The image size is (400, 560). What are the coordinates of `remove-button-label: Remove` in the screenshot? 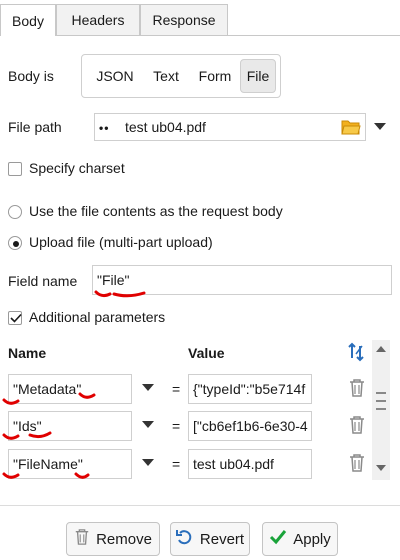 It's located at (124, 539).